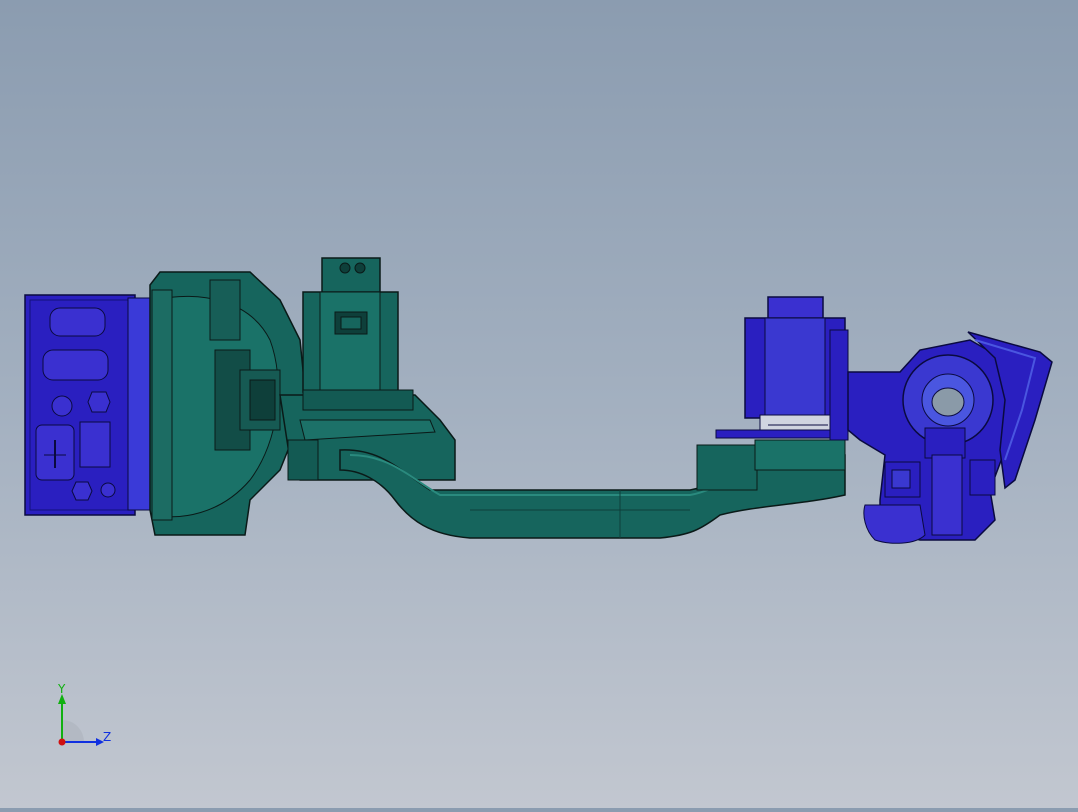 The height and width of the screenshot is (812, 1078). I want to click on axis-triad: Y Z, so click(85, 720).